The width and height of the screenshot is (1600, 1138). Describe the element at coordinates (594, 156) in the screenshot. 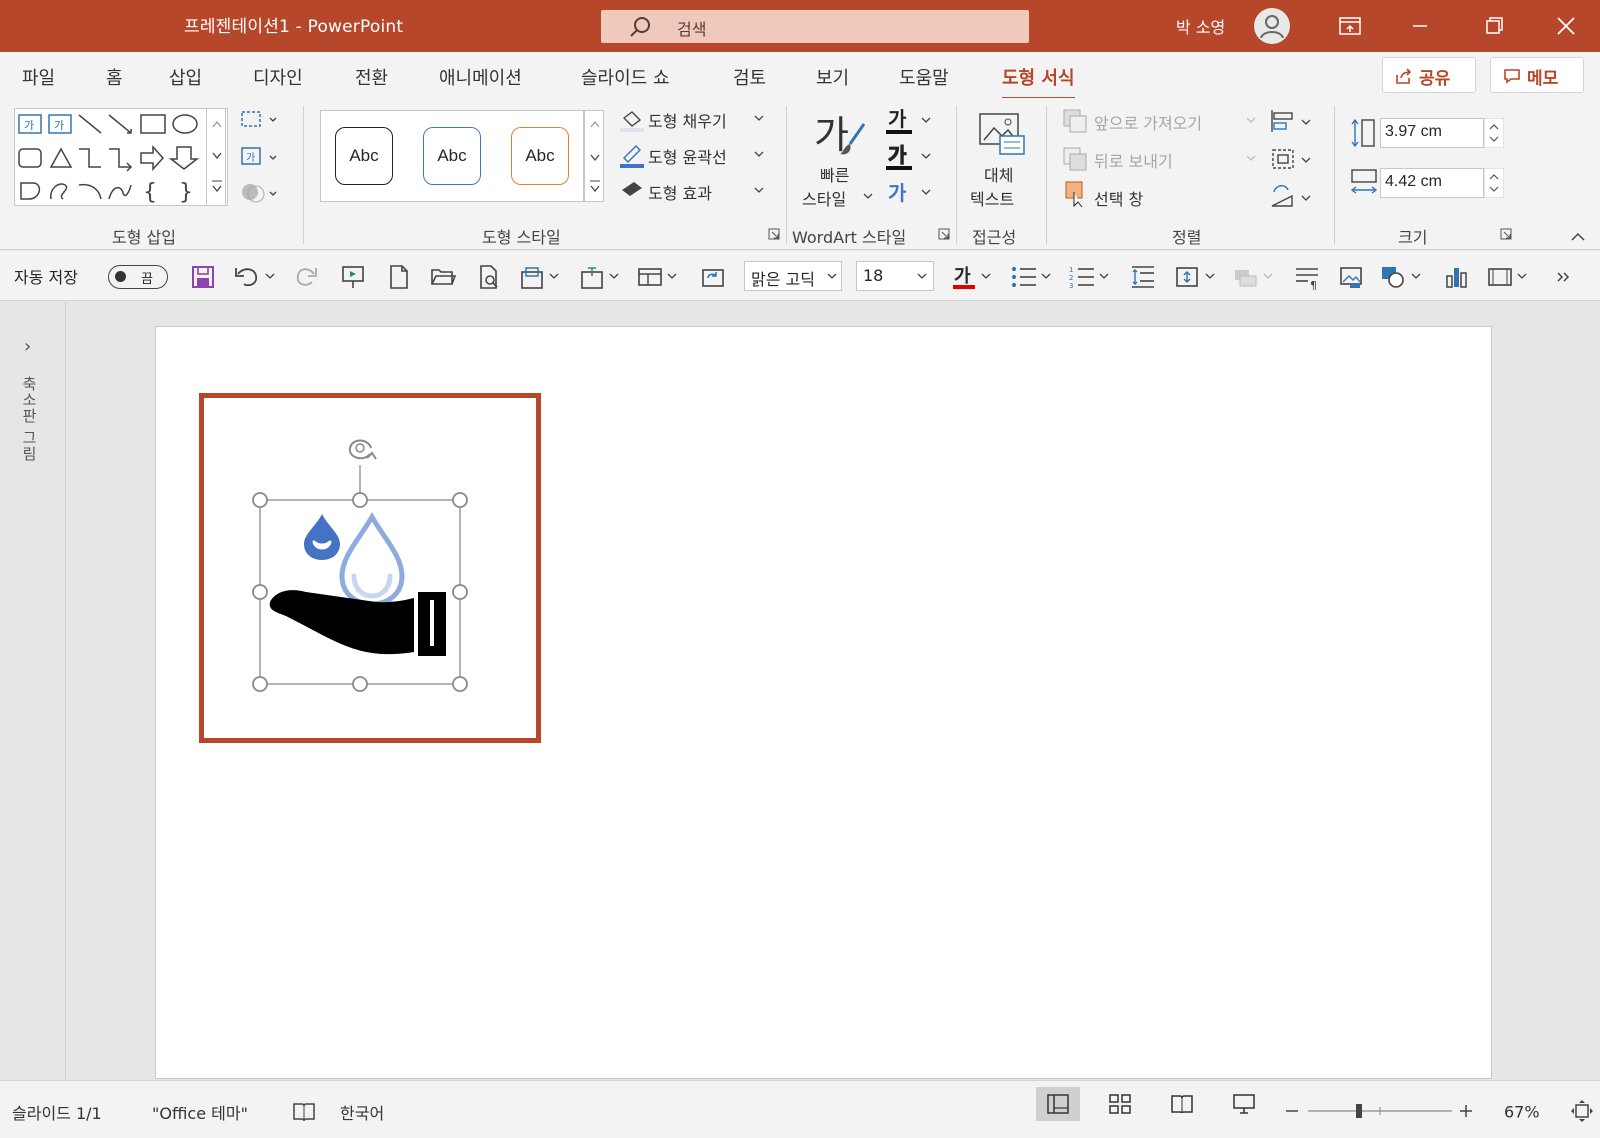

I see `styles-gallery-scroll` at that location.